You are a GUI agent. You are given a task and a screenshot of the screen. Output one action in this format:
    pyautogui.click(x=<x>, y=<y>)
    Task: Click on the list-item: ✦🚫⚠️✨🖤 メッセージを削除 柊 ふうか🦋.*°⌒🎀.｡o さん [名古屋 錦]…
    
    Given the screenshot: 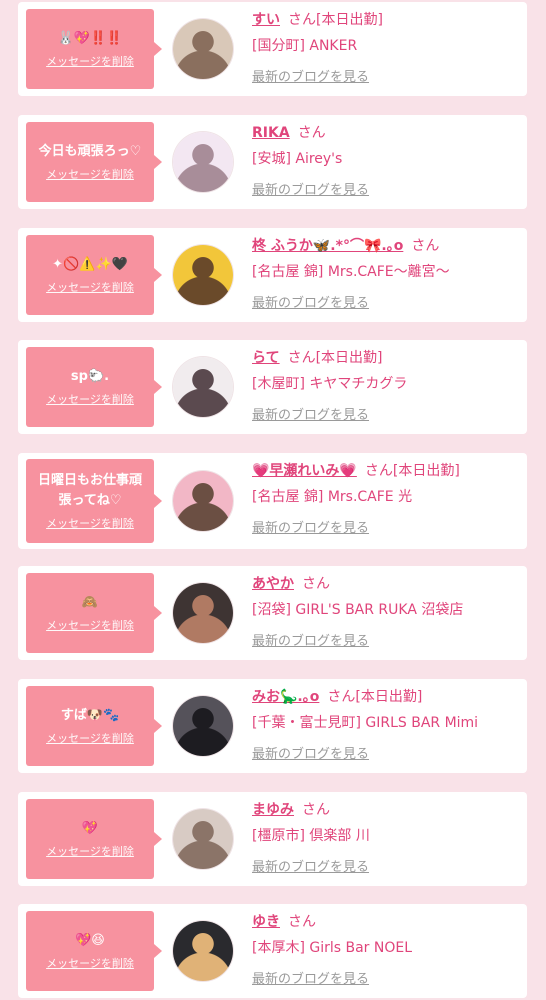 What is the action you would take?
    pyautogui.click(x=272, y=275)
    